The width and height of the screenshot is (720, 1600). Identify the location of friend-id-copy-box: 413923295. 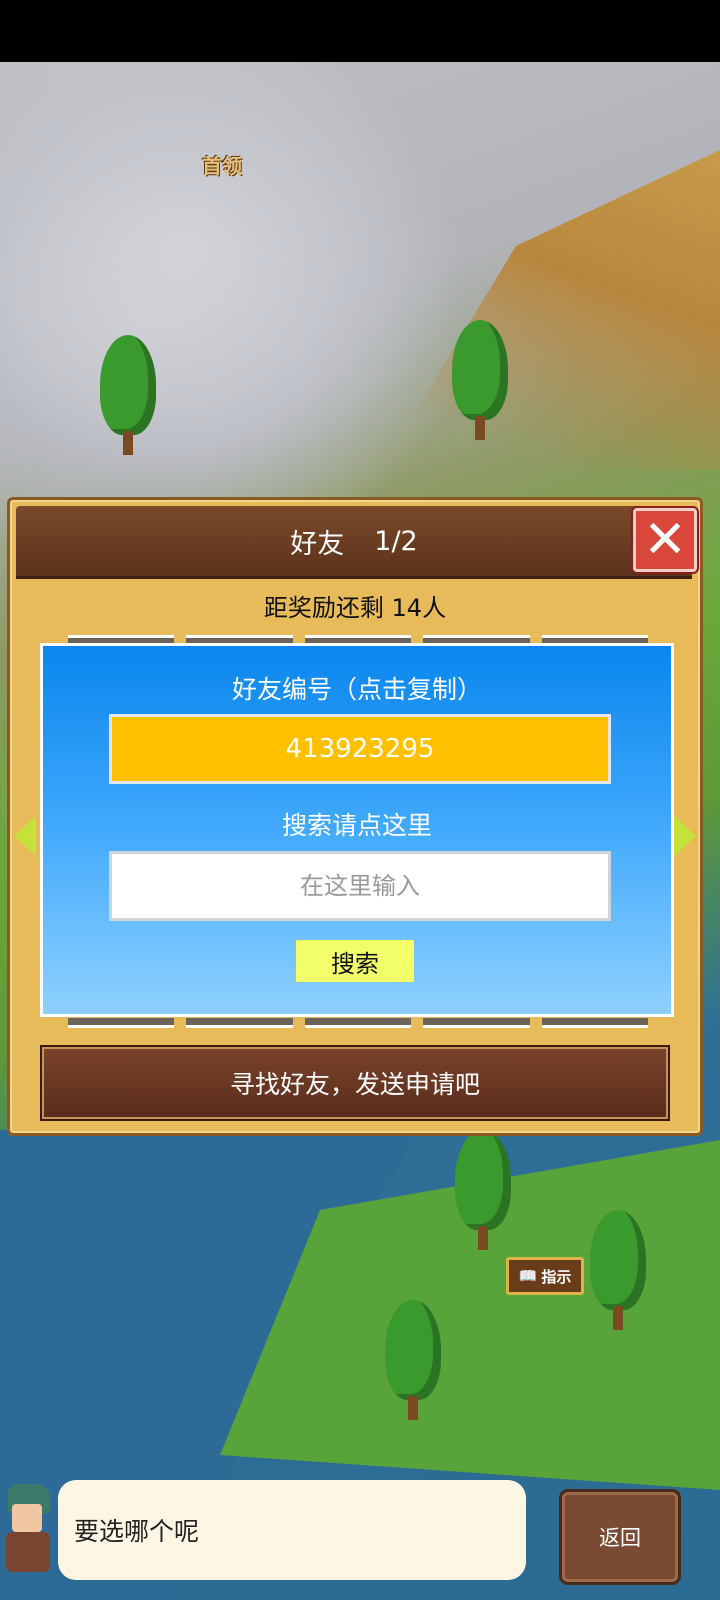
(360, 749).